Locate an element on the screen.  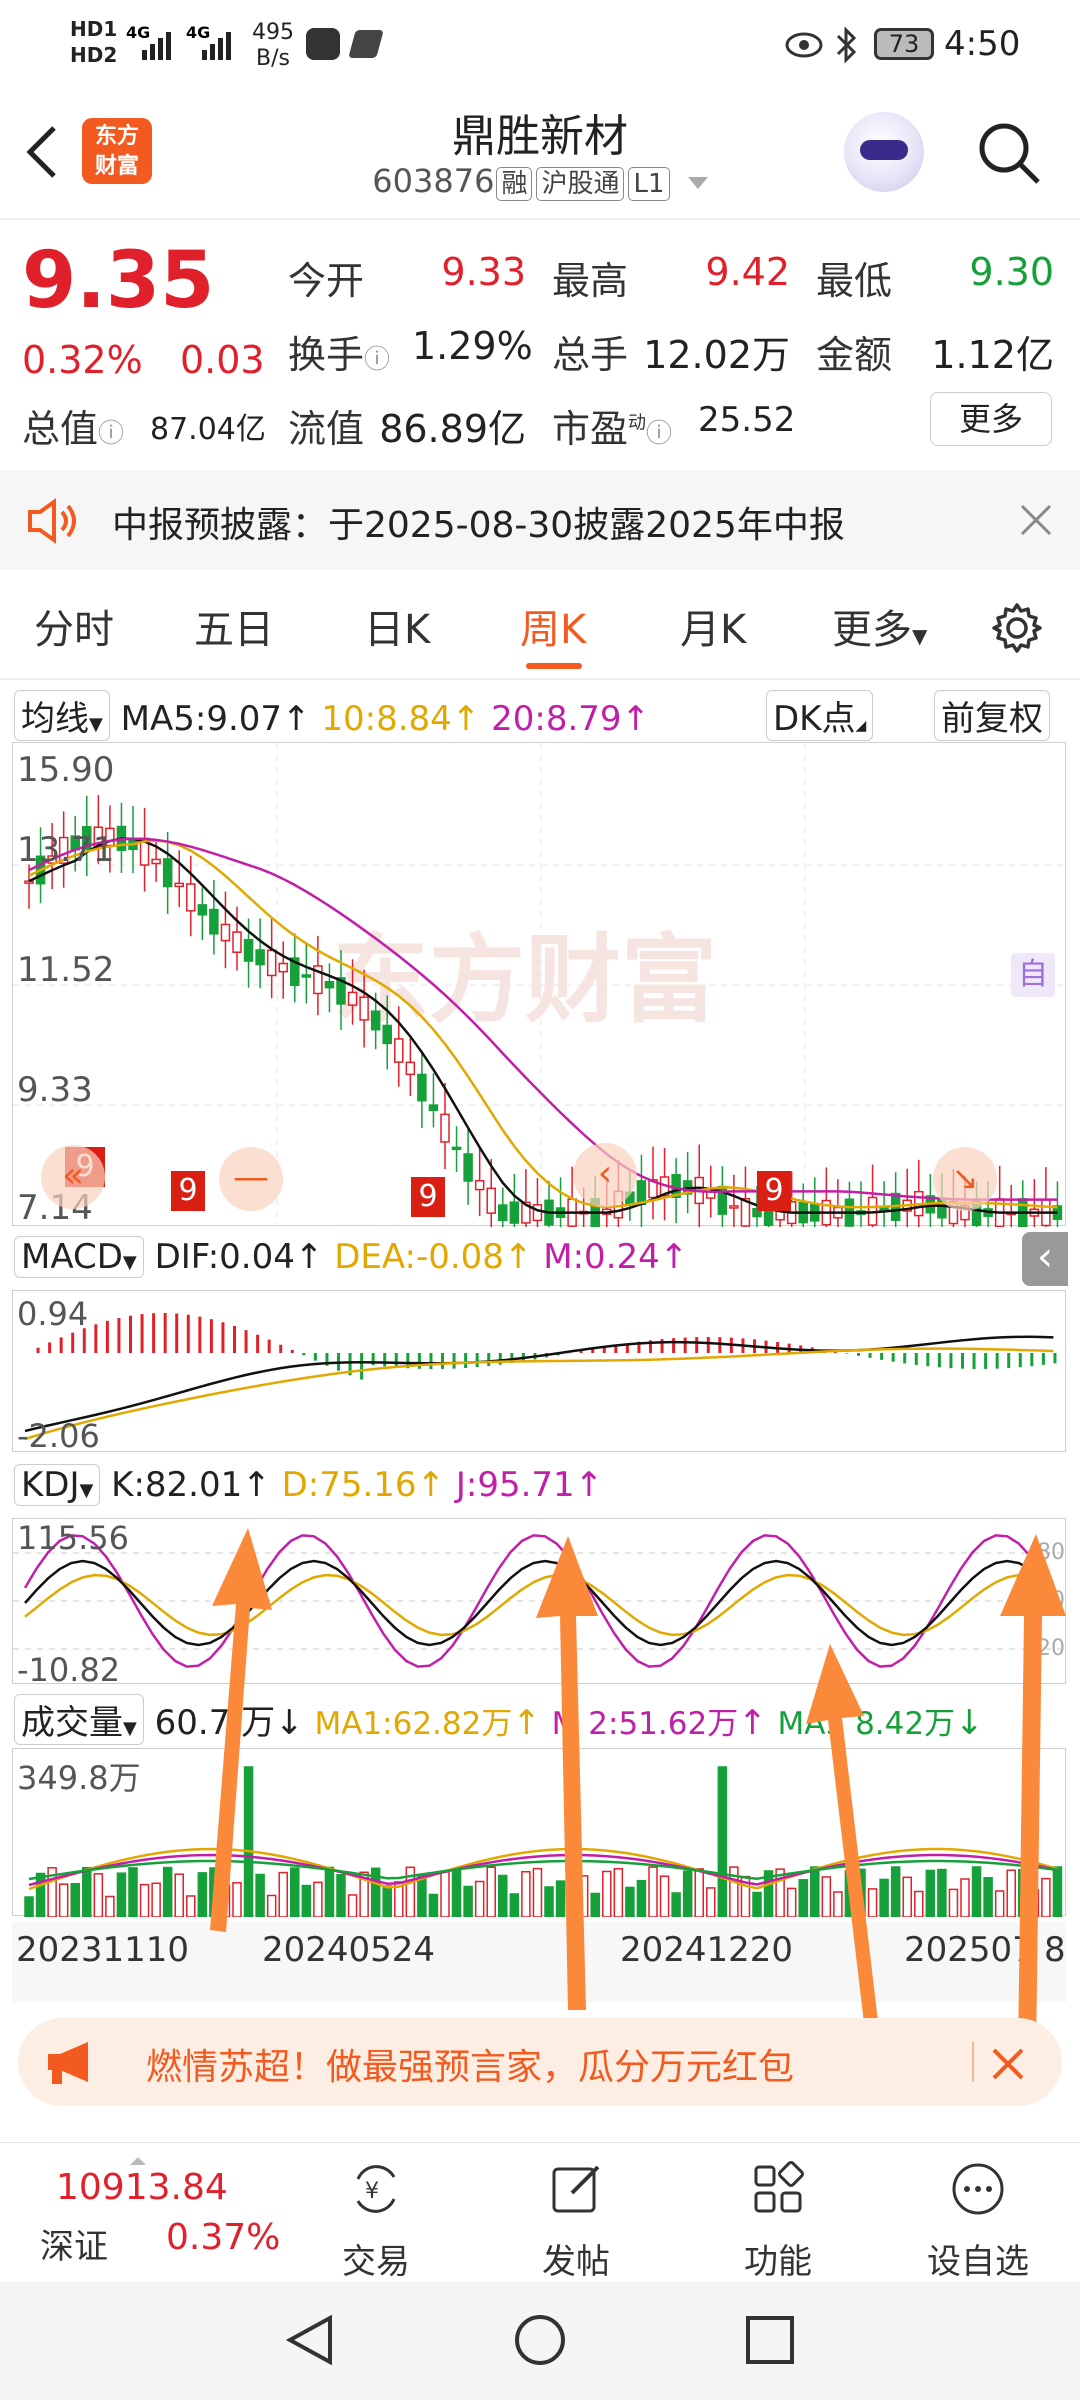
dual-sim-icon: HD1 HD2 is located at coordinates (94, 42).